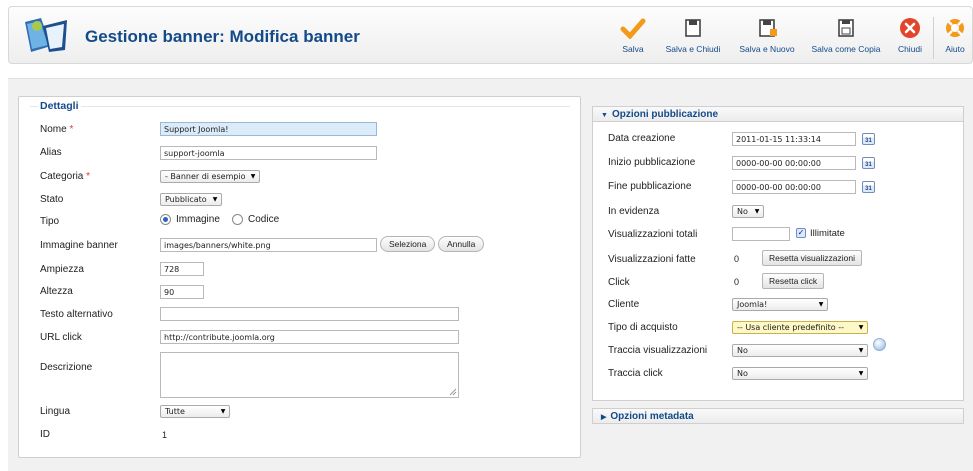 This screenshot has height=471, width=973. What do you see at coordinates (624, 304) in the screenshot?
I see `client-label: Cliente` at bounding box center [624, 304].